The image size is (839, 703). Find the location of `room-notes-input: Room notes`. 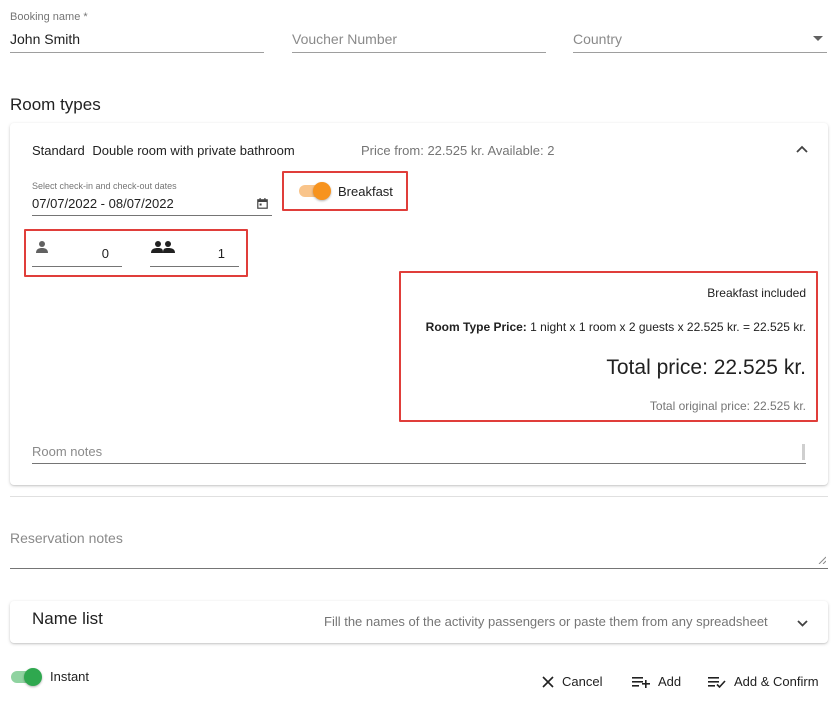

room-notes-input: Room notes is located at coordinates (67, 451).